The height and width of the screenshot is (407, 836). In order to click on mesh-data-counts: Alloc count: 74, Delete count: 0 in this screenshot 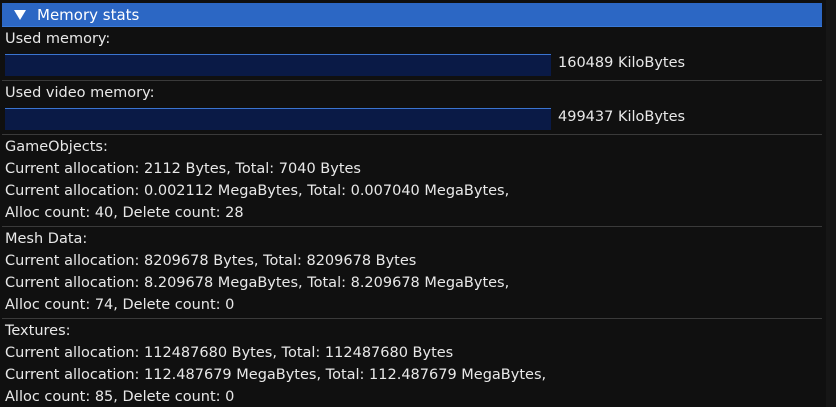, I will do `click(120, 305)`.